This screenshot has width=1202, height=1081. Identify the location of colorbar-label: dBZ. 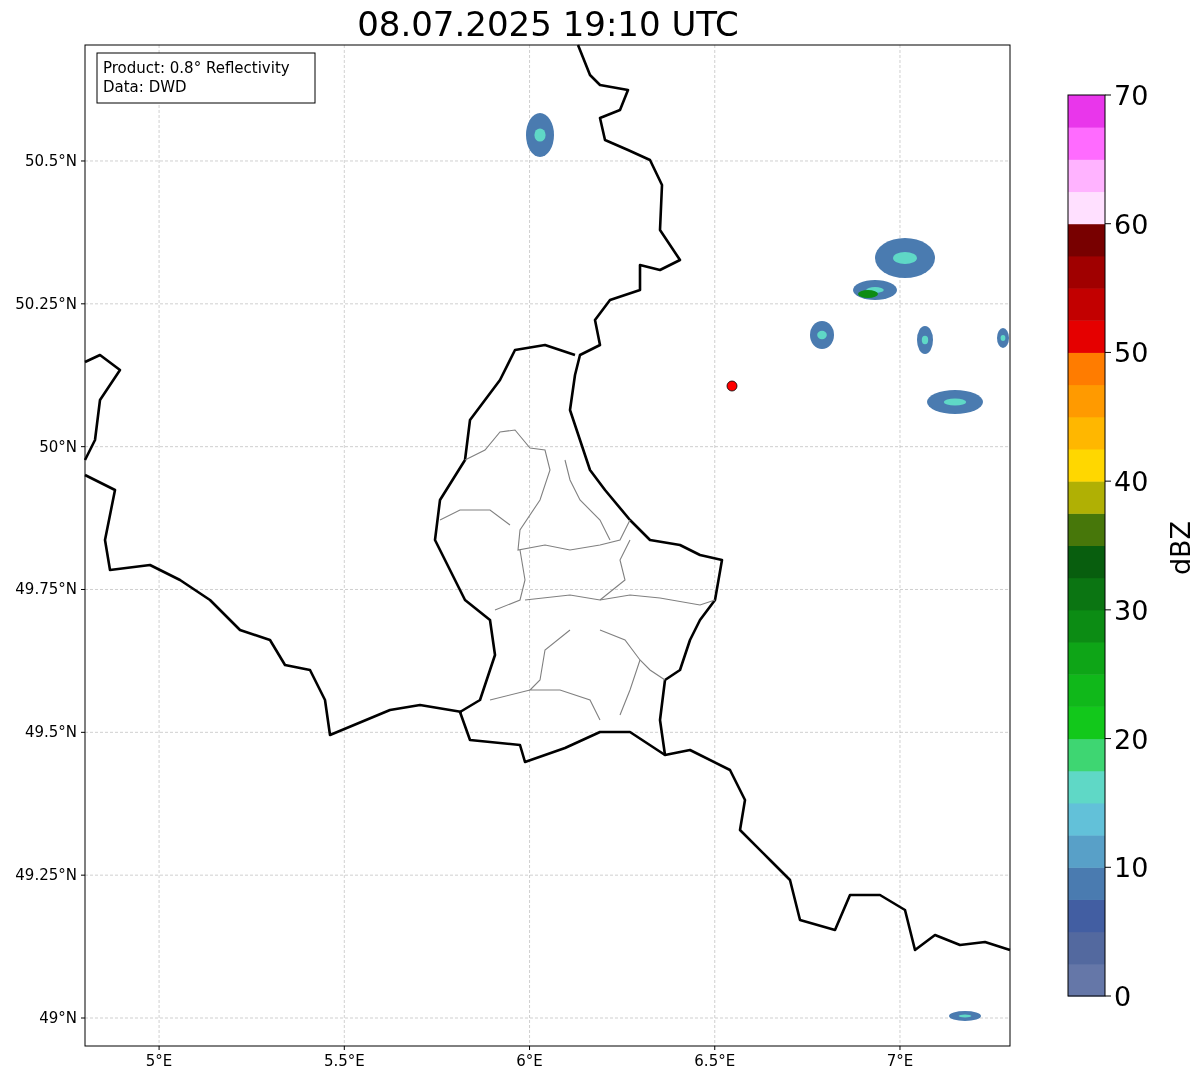
(1180, 548).